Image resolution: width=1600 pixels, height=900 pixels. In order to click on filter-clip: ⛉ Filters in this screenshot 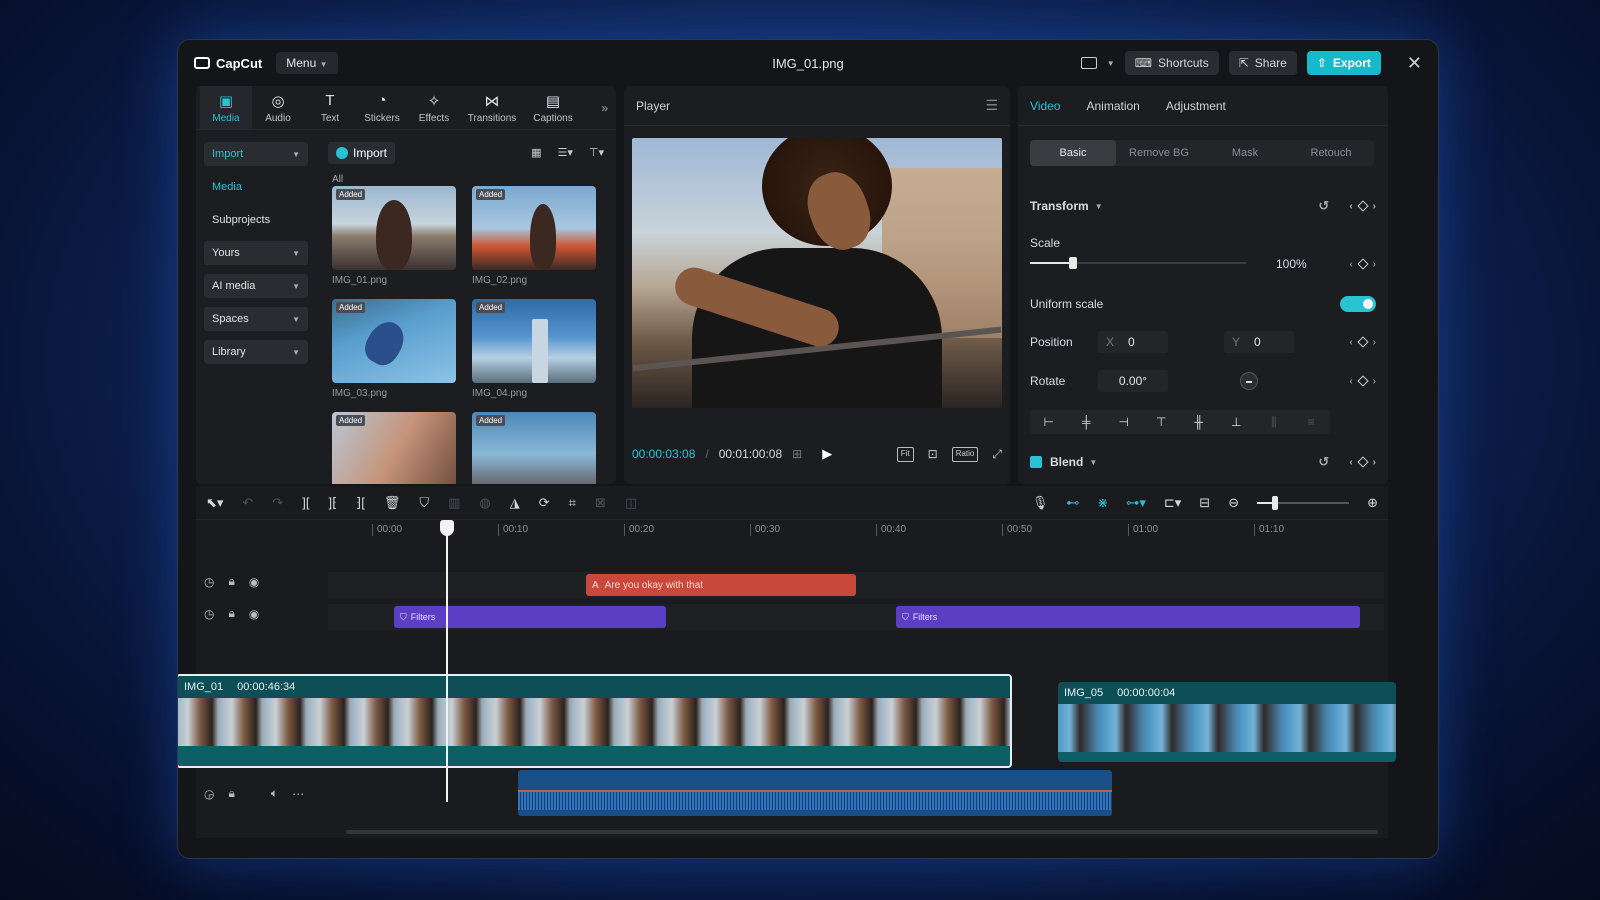, I will do `click(530, 617)`.